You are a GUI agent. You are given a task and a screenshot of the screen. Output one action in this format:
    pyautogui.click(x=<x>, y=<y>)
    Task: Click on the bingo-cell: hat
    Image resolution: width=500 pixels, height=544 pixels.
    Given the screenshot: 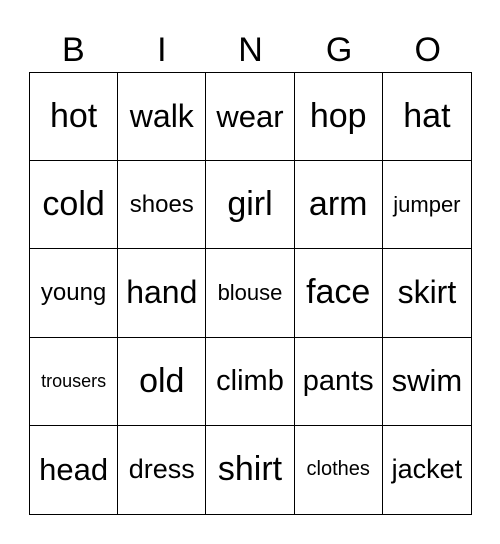 What is the action you would take?
    pyautogui.click(x=426, y=117)
    